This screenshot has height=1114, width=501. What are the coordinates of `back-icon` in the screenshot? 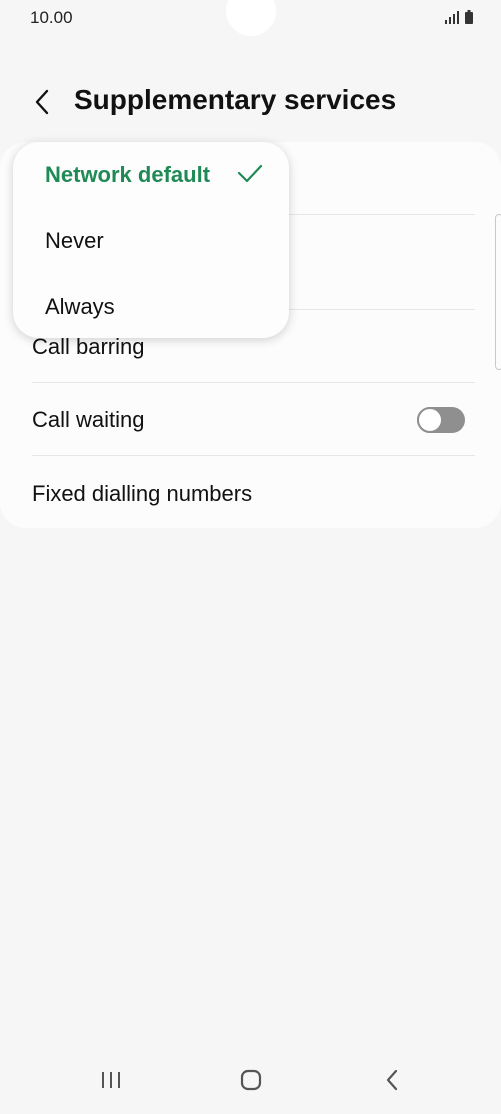 It's located at (392, 1080).